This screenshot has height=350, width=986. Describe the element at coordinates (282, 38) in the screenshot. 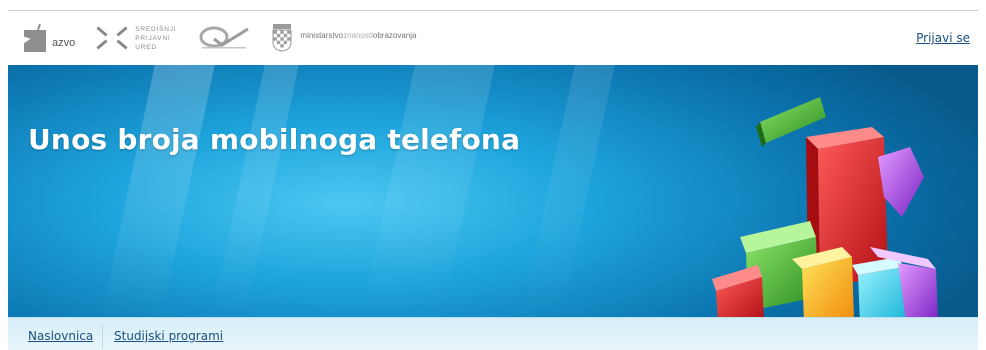

I see `croatian-coat-of-arms-icon` at that location.